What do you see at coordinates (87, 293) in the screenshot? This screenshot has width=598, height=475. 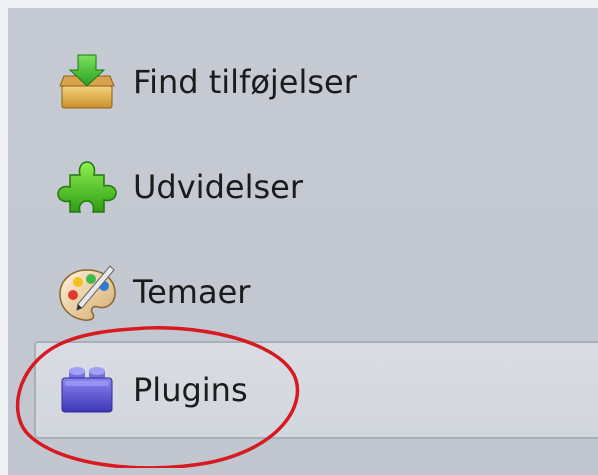 I see `paint-palette-icon` at bounding box center [87, 293].